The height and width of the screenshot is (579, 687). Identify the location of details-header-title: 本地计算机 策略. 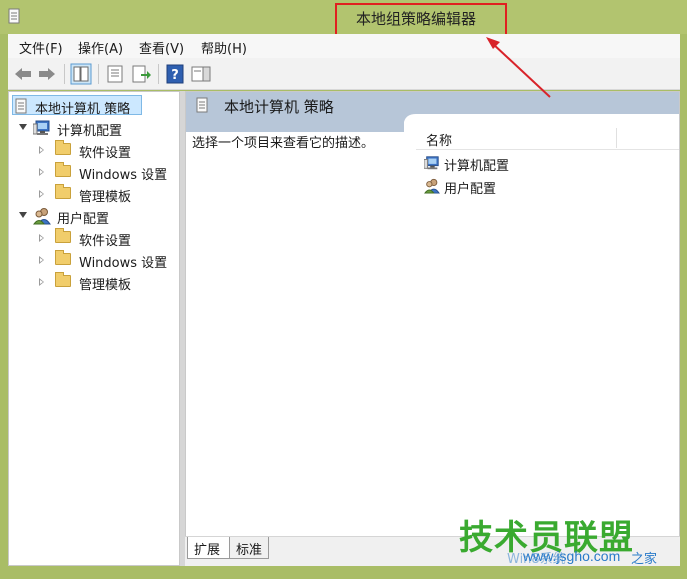
(279, 107).